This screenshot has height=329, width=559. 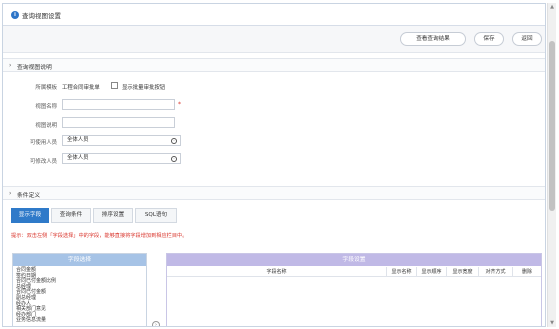 What do you see at coordinates (179, 104) in the screenshot?
I see `required-mark: *` at bounding box center [179, 104].